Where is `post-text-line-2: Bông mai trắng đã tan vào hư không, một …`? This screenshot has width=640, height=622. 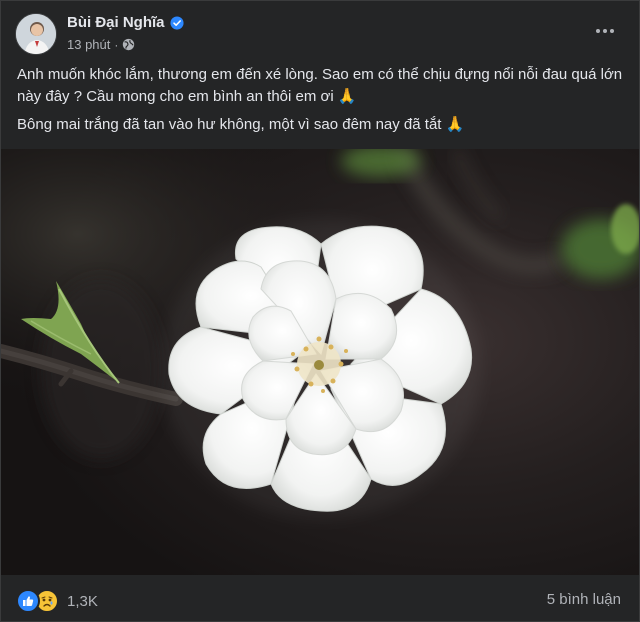 post-text-line-2: Bông mai trắng đã tan vào hư không, một … is located at coordinates (322, 125).